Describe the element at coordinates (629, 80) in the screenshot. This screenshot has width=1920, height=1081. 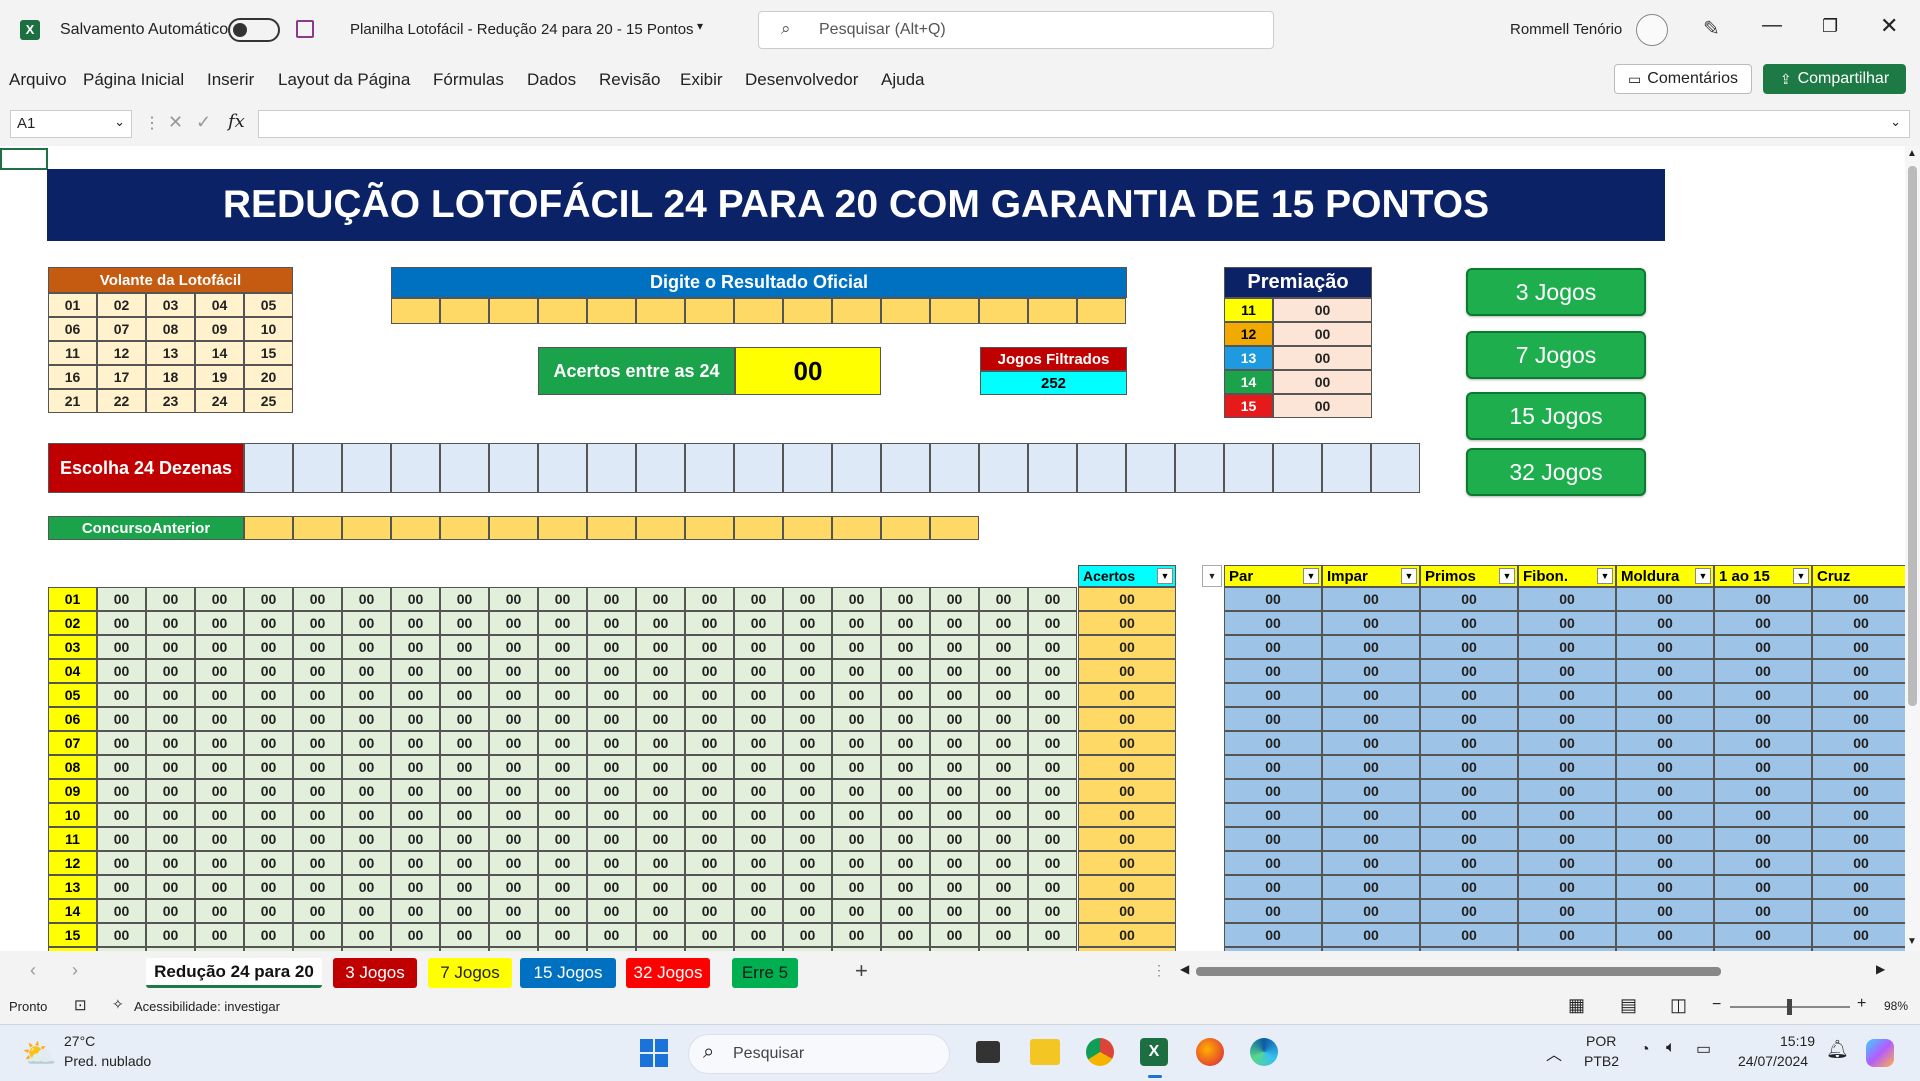
I see `menu-revisao: Revisão` at that location.